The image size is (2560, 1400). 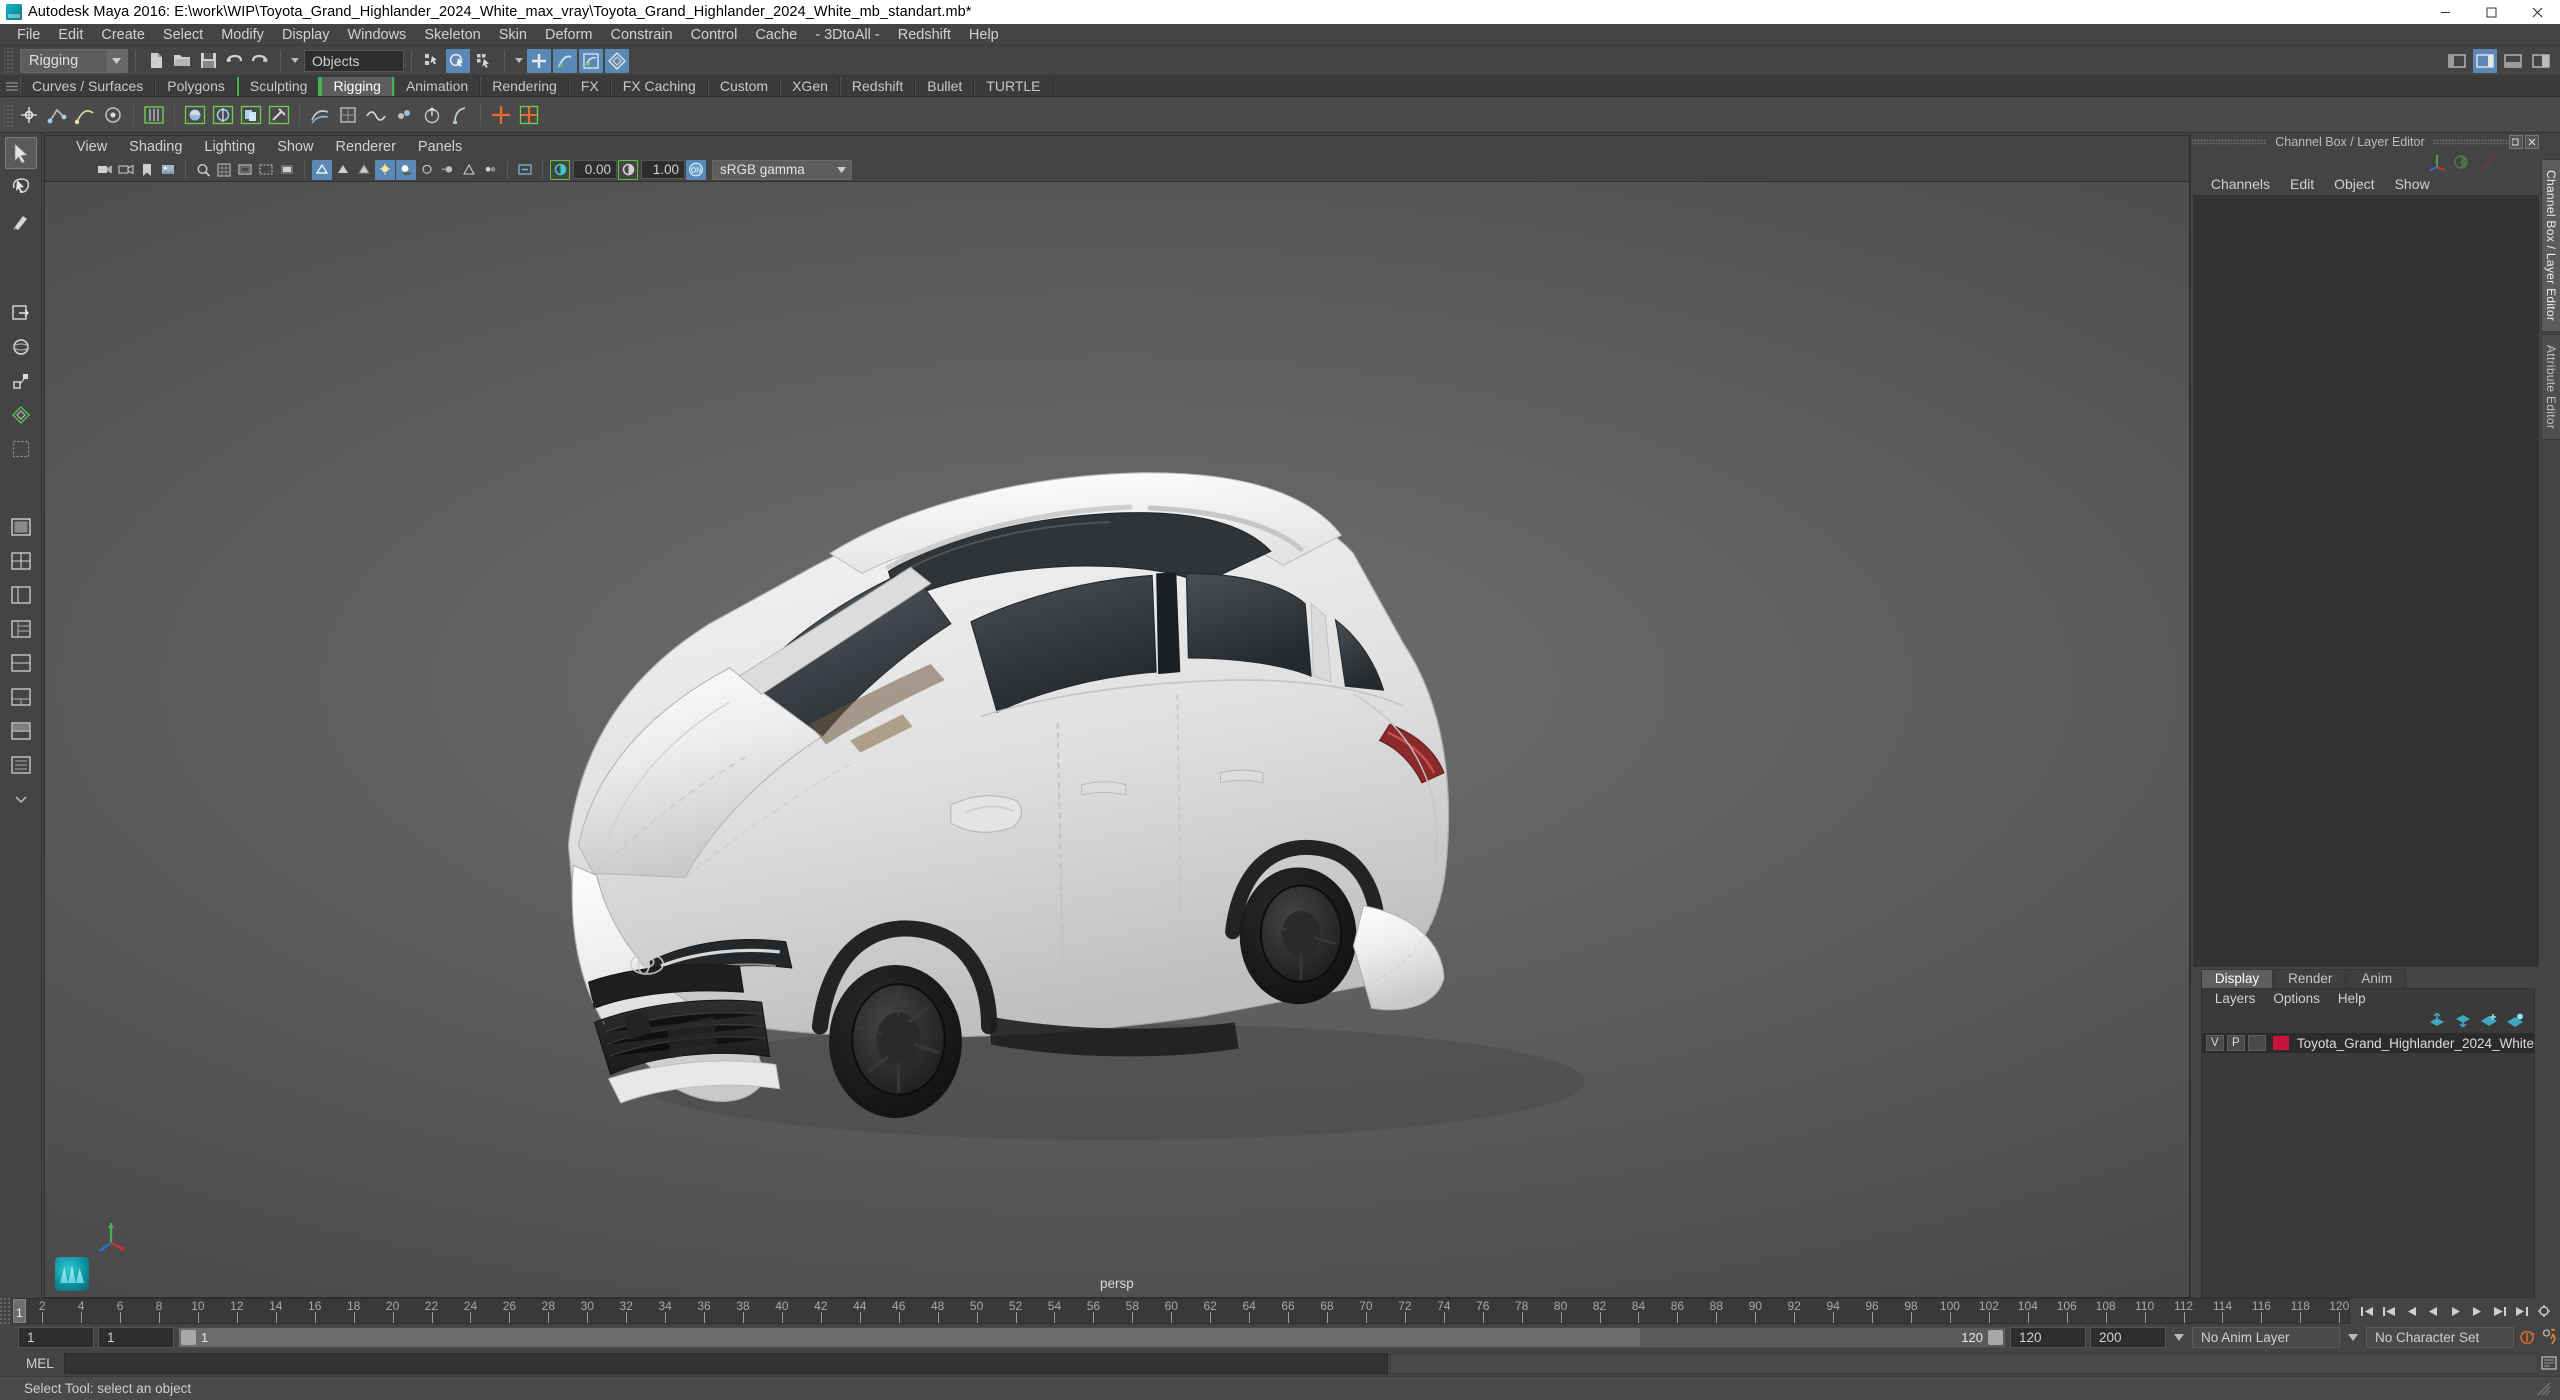 What do you see at coordinates (365, 147) in the screenshot?
I see `viewport-menu-renderer: Renderer` at bounding box center [365, 147].